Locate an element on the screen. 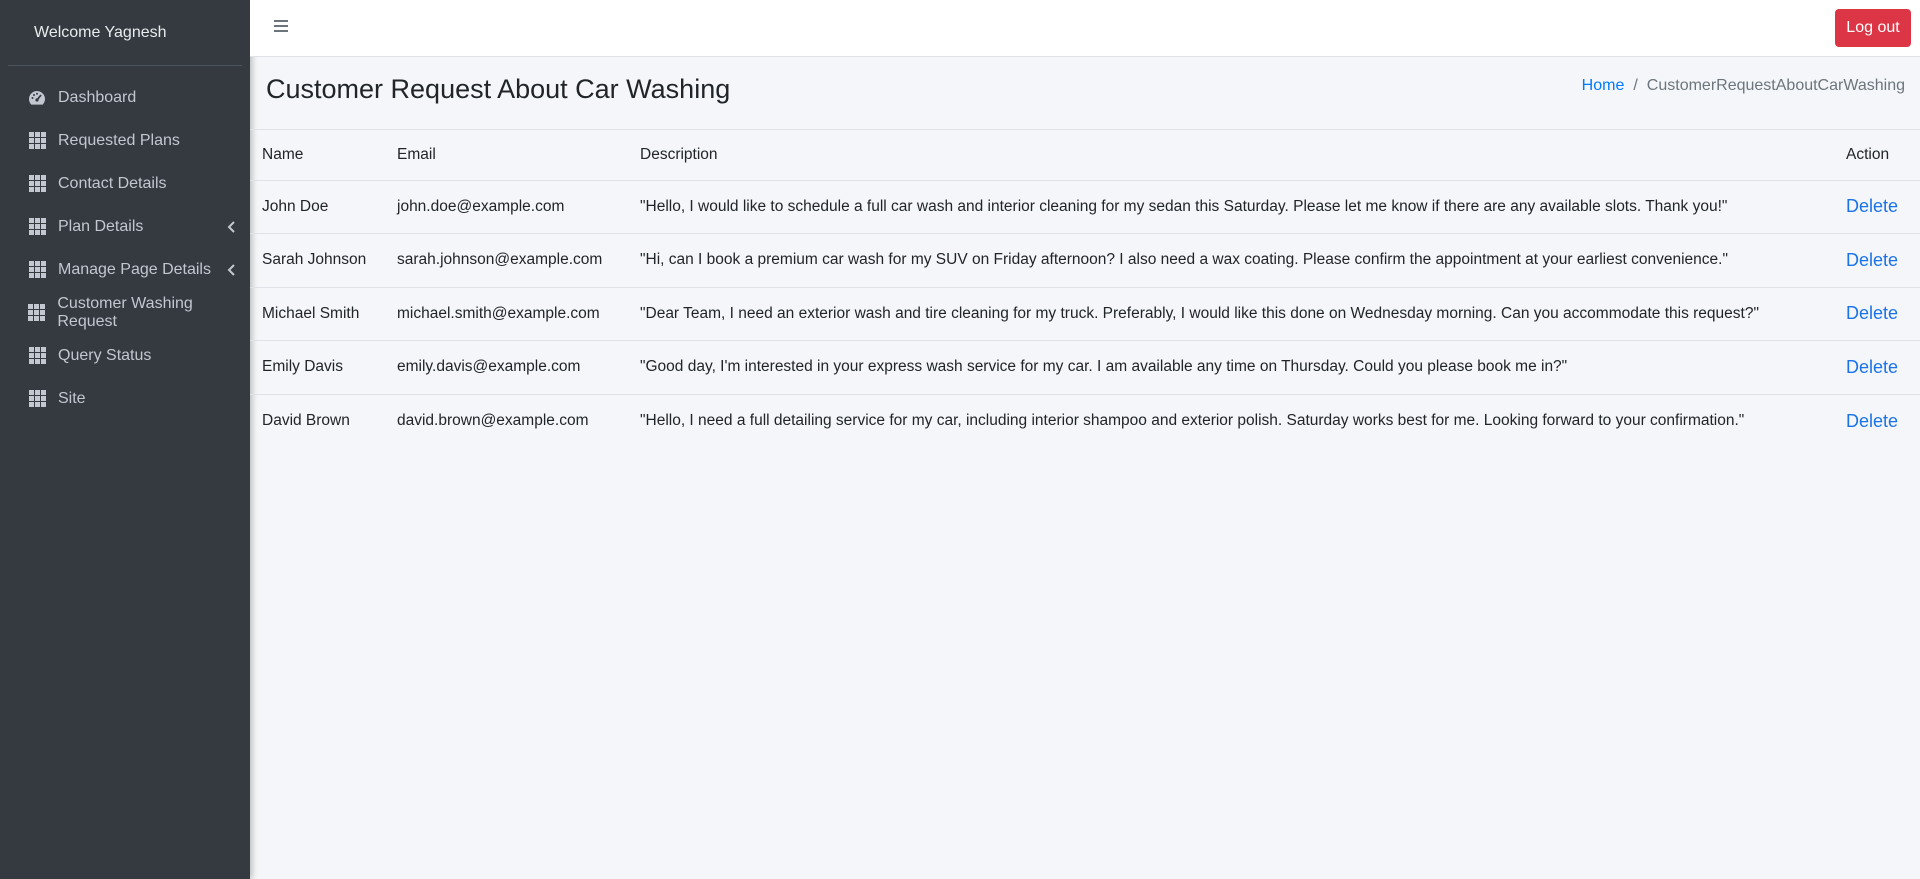 The image size is (1920, 879). cell-name: David Brown is located at coordinates (306, 420).